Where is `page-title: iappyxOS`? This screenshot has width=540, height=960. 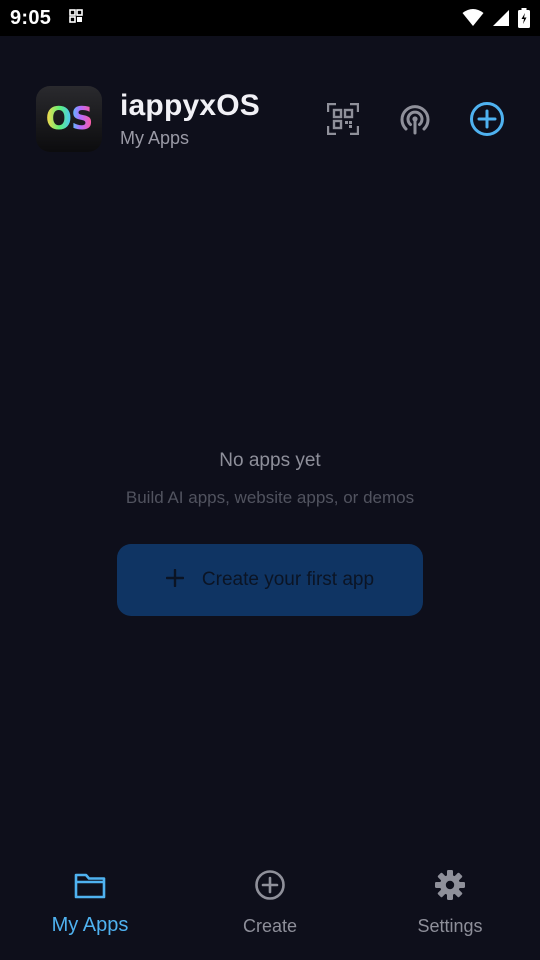
page-title: iappyxOS is located at coordinates (190, 105).